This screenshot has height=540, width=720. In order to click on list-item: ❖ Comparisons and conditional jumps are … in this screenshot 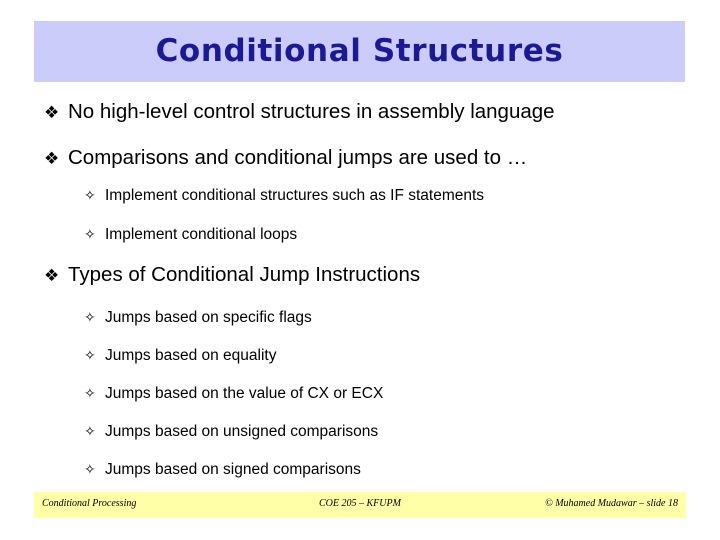, I will do `click(285, 158)`.